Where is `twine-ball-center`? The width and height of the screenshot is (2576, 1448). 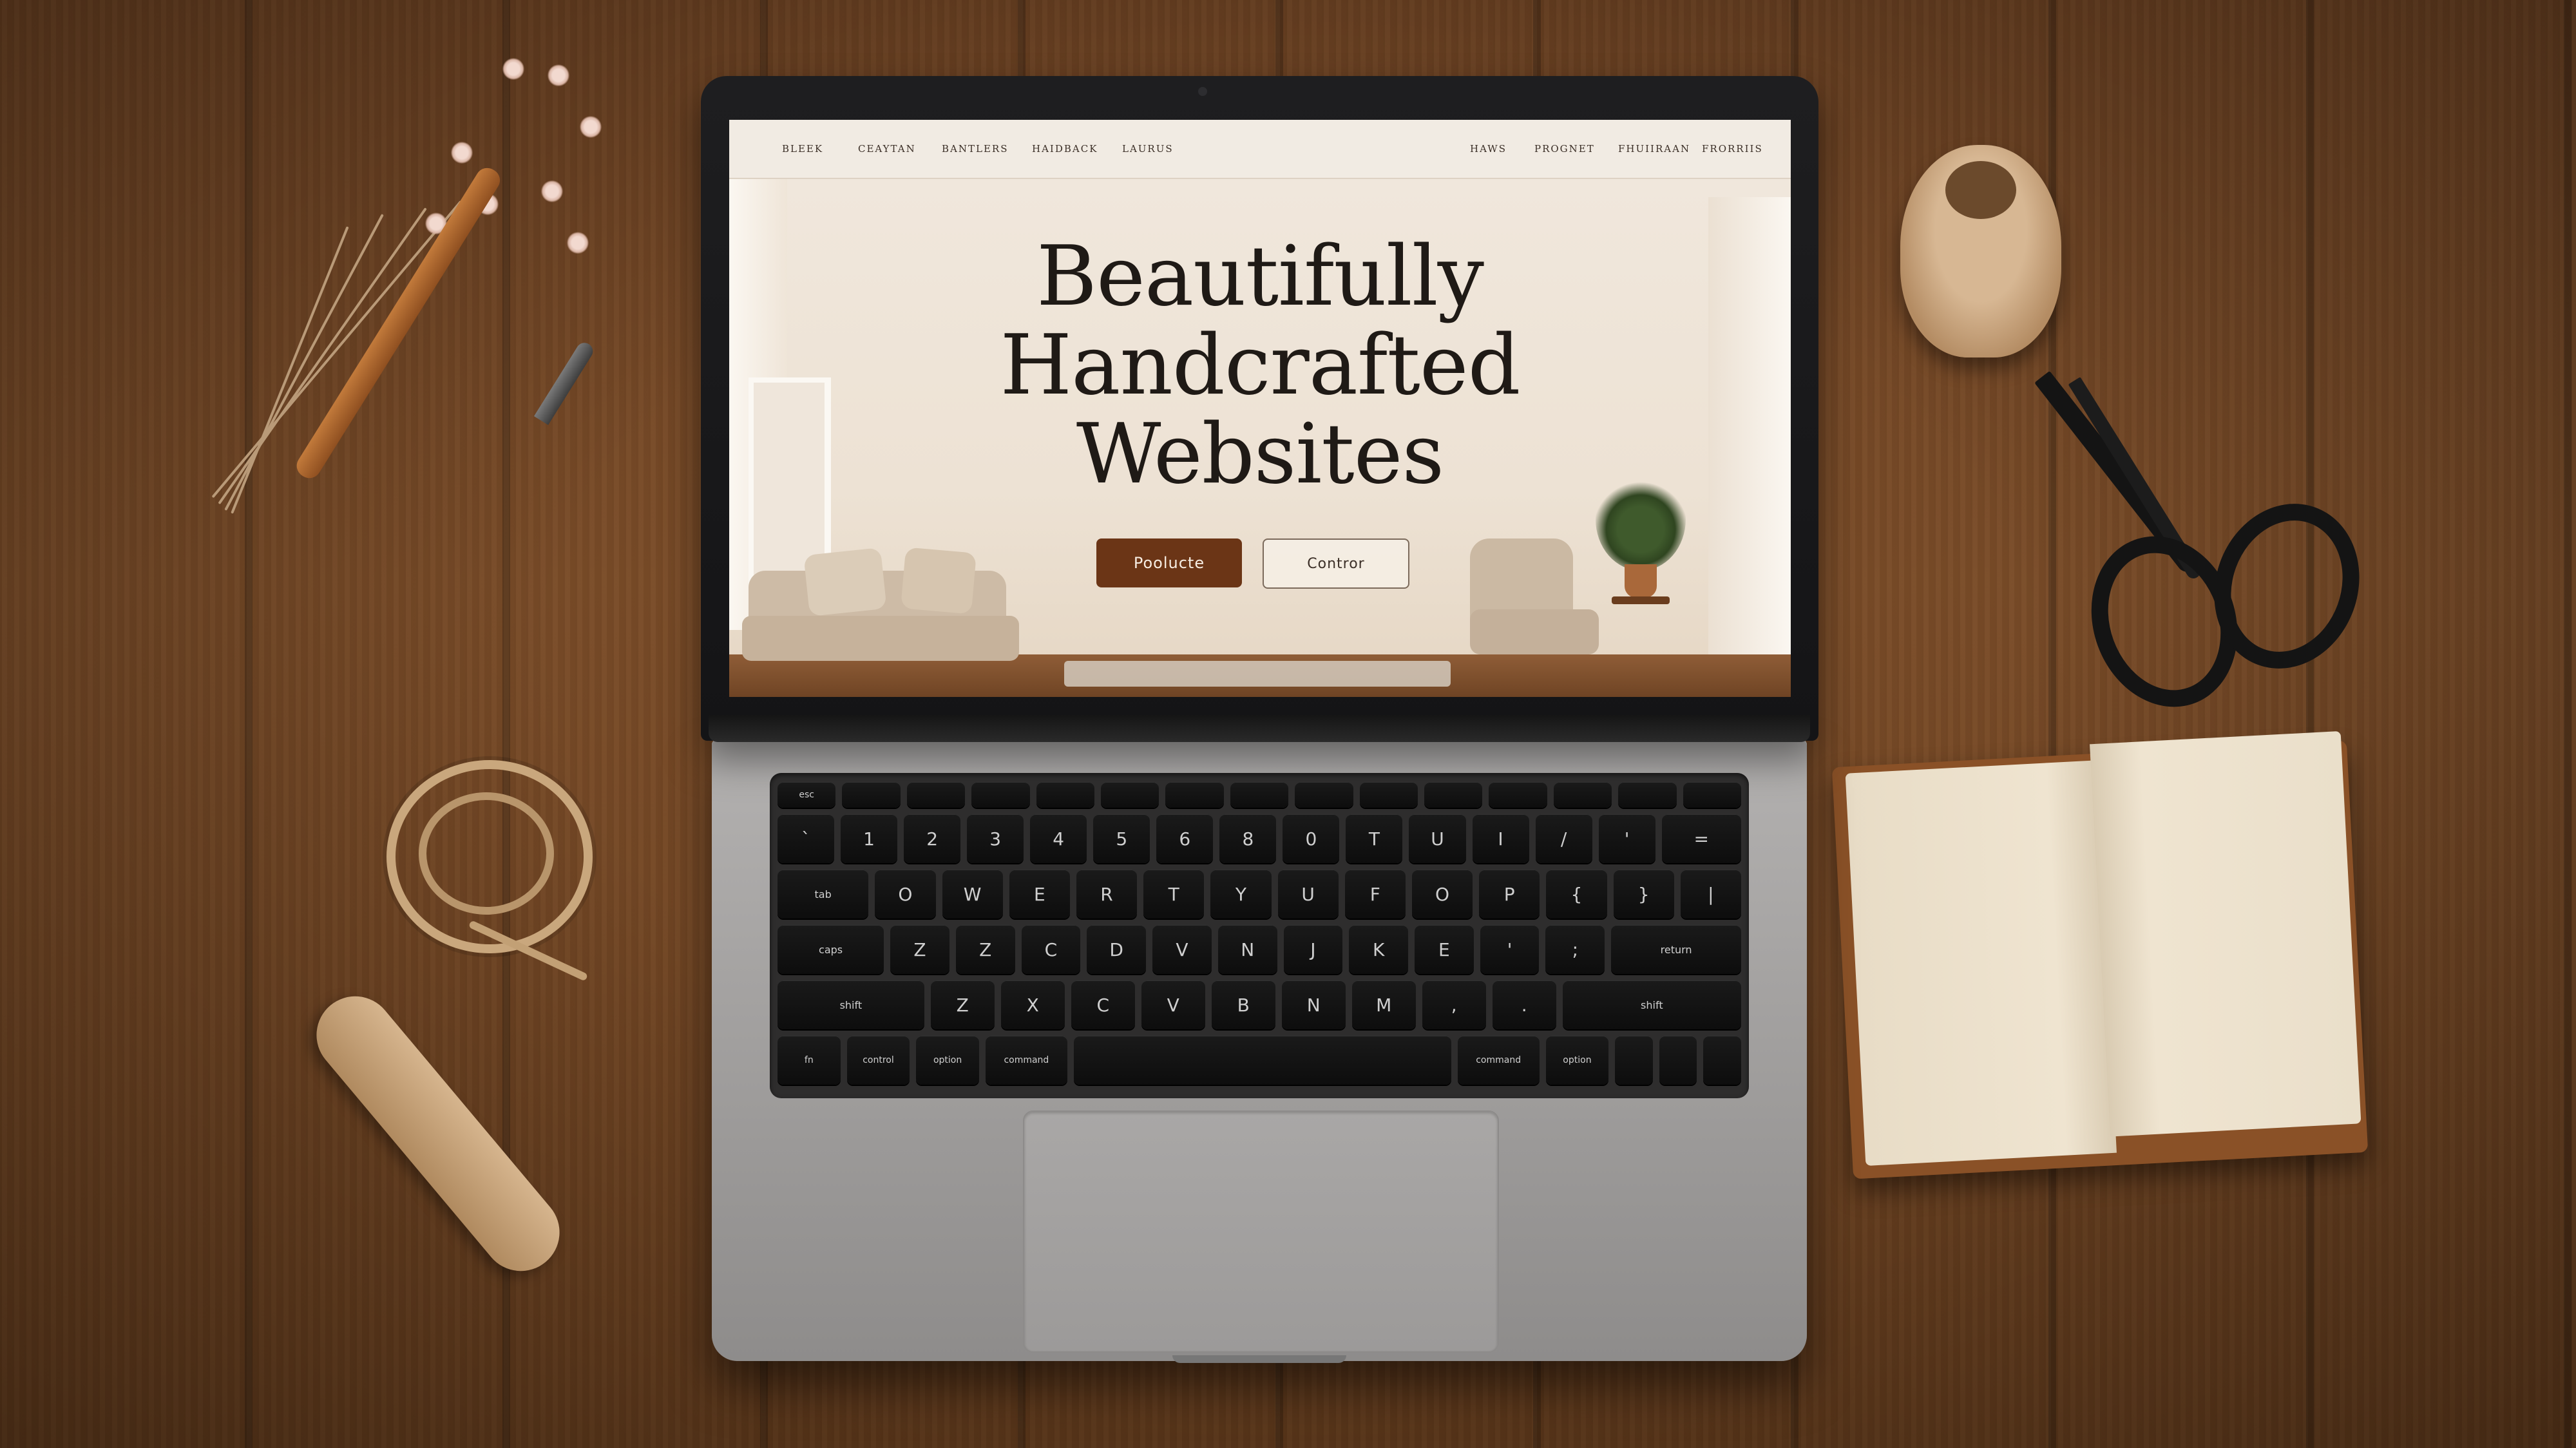 twine-ball-center is located at coordinates (1980, 190).